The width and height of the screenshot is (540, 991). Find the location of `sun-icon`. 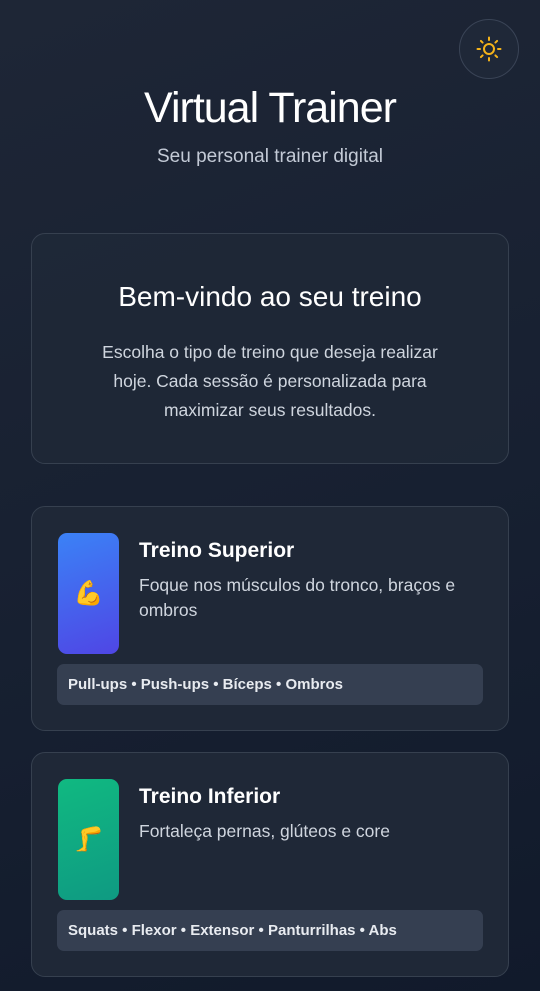

sun-icon is located at coordinates (489, 49).